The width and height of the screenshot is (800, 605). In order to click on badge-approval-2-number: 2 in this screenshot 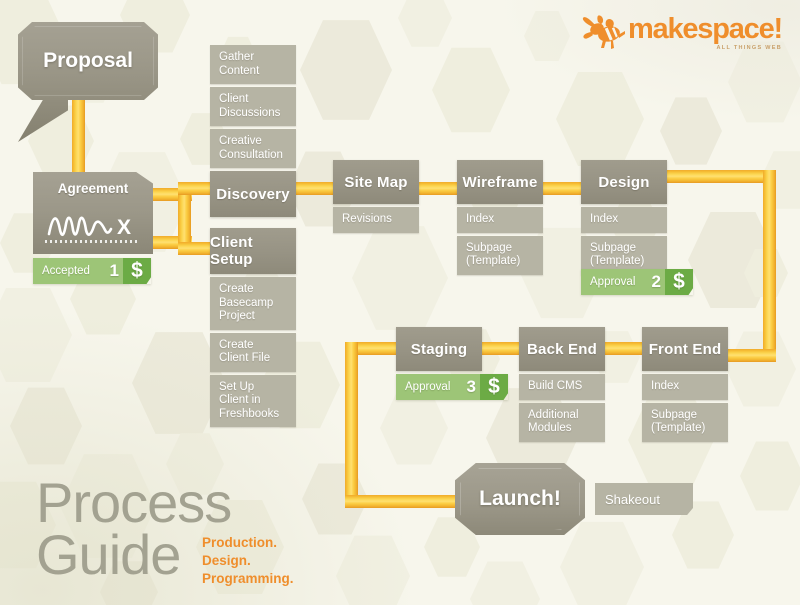, I will do `click(657, 282)`.